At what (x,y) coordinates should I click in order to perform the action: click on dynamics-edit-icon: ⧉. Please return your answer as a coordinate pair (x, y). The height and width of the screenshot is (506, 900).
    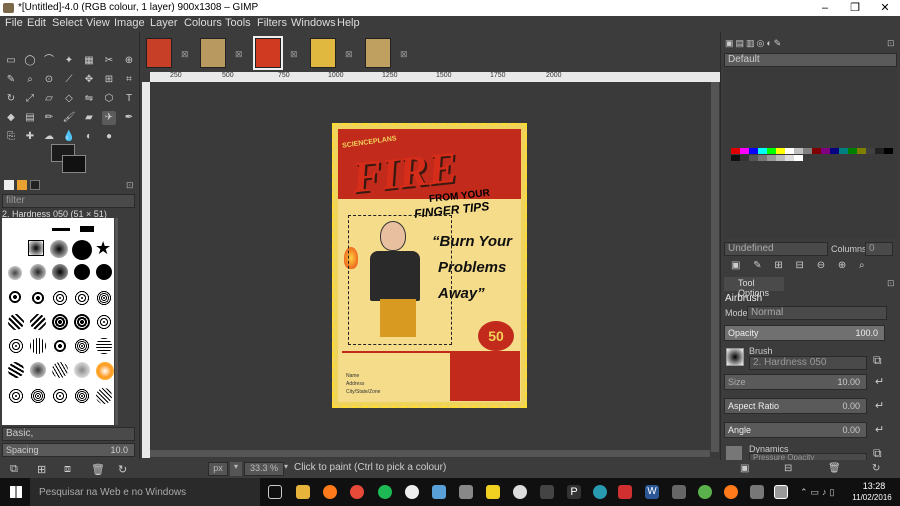
    Looking at the image, I should click on (877, 453).